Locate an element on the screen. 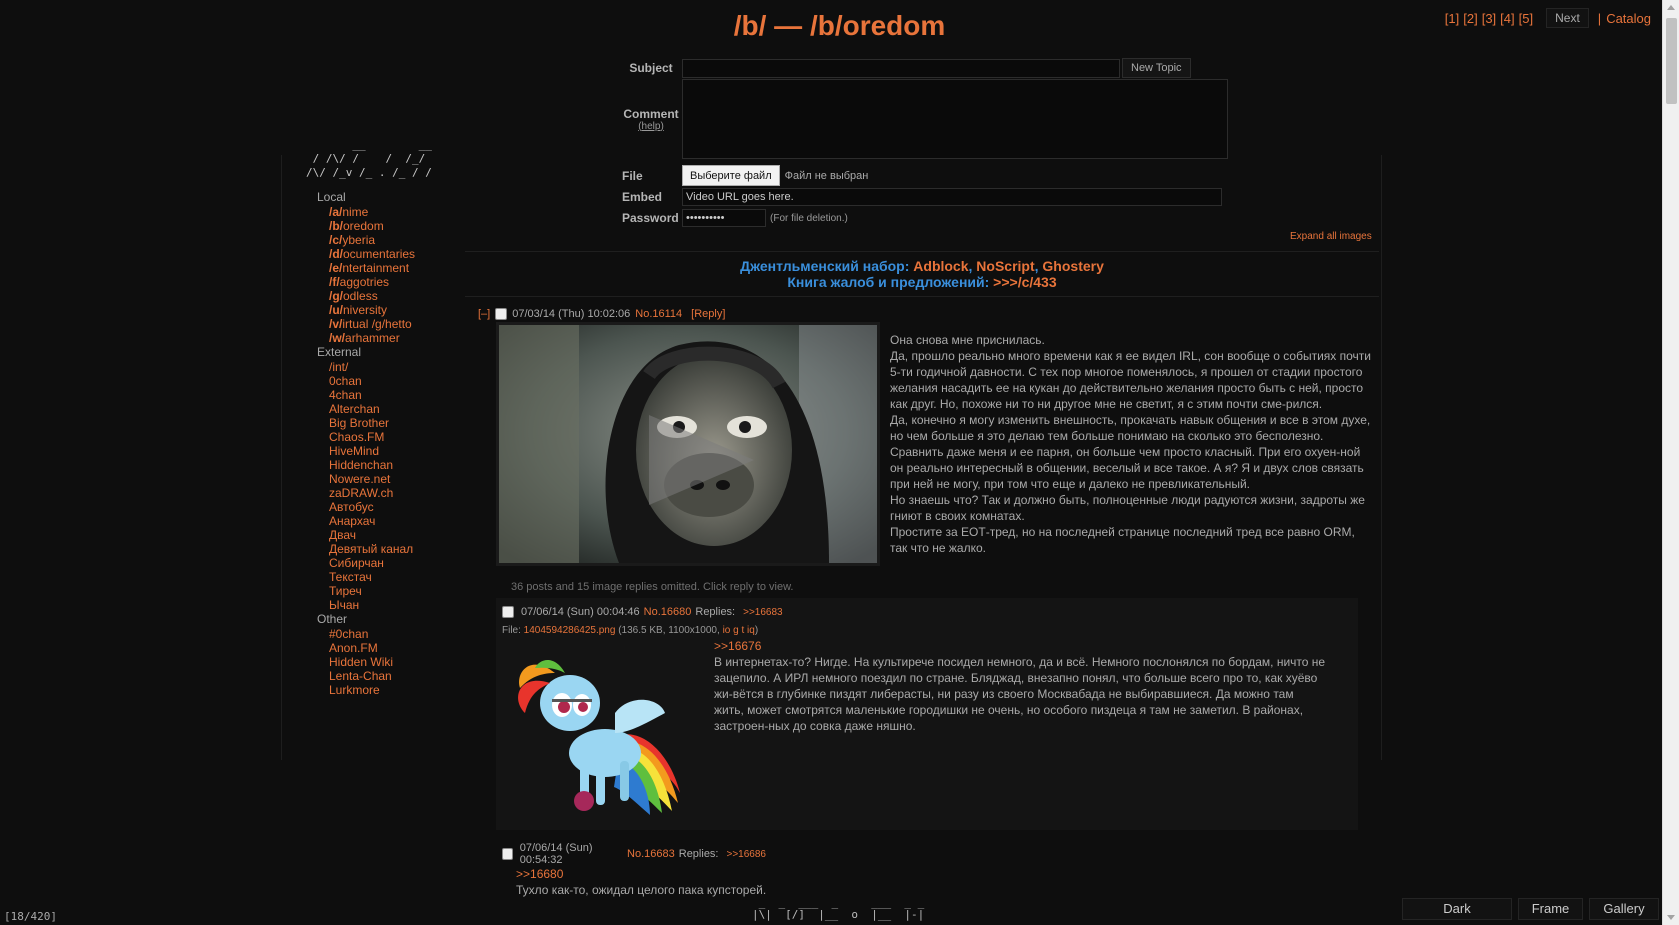 The image size is (1679, 925). sidebar-board-link: /f/aggotries is located at coordinates (394, 282).